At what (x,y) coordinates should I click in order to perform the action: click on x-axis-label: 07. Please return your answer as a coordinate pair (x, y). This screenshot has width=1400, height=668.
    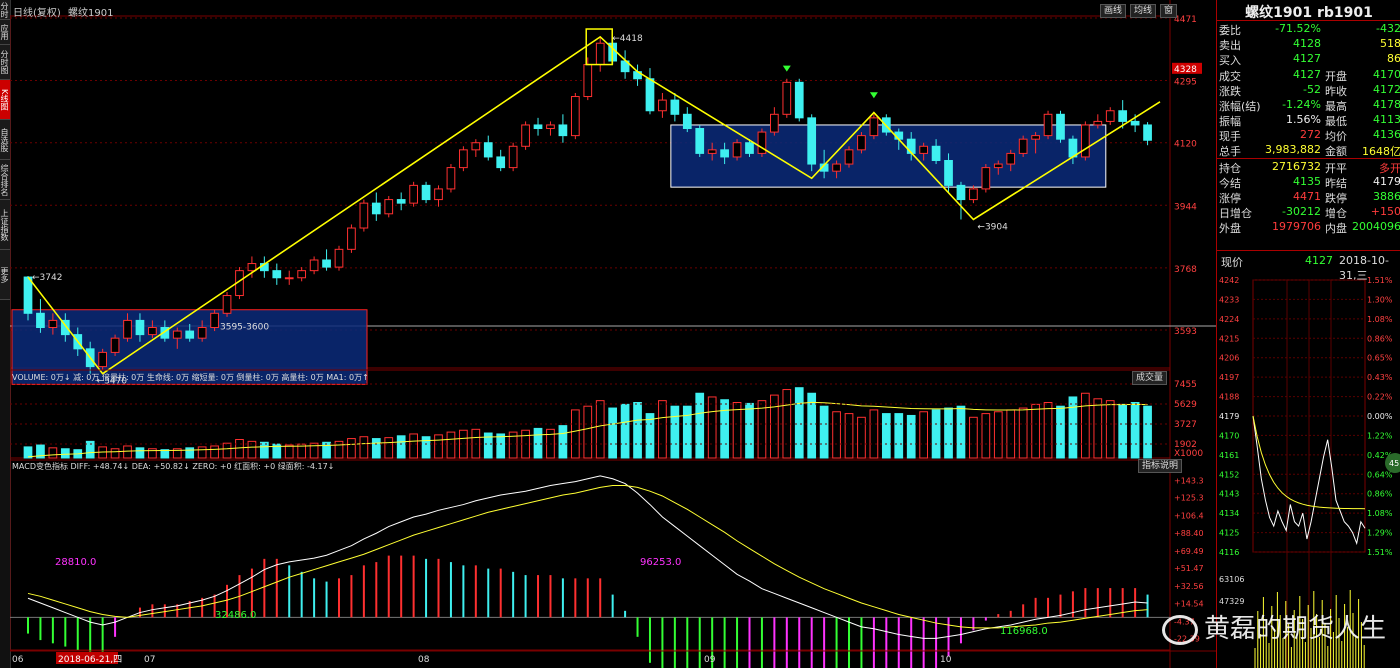
    Looking at the image, I should click on (149, 660).